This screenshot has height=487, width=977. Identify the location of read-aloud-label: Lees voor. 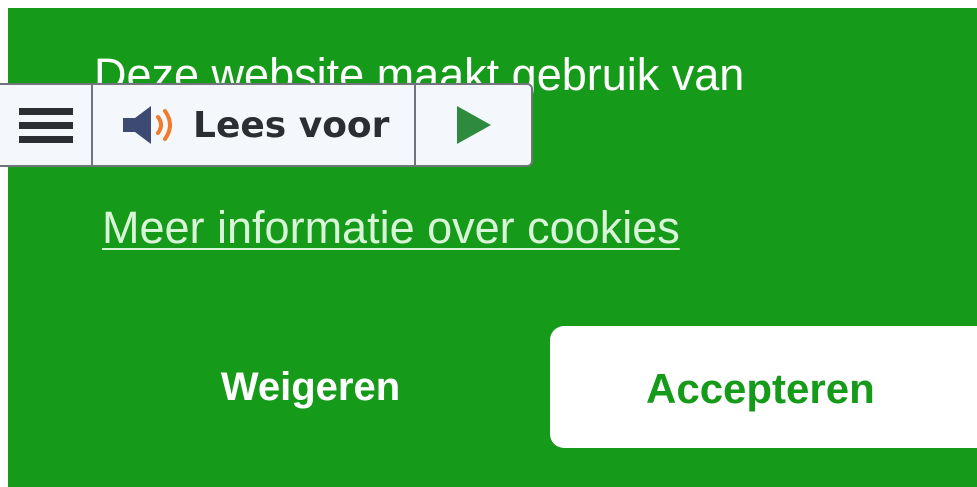
(291, 125).